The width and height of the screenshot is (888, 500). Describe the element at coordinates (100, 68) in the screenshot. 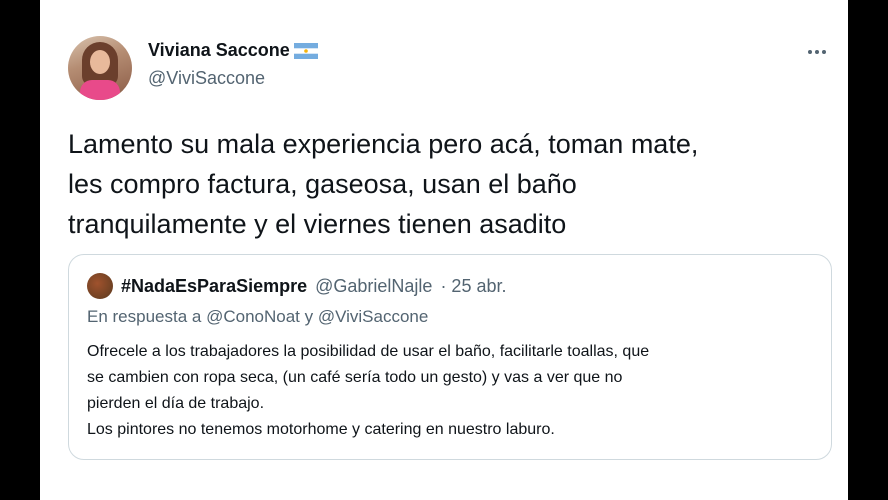

I see `author-avatar` at that location.